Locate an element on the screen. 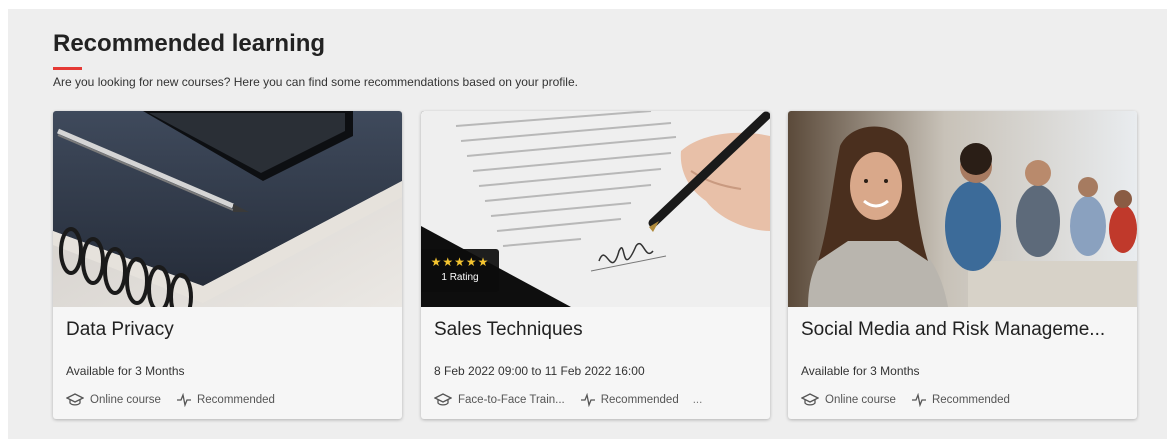 The image size is (1175, 443). rating-count: 1 Rating is located at coordinates (460, 277).